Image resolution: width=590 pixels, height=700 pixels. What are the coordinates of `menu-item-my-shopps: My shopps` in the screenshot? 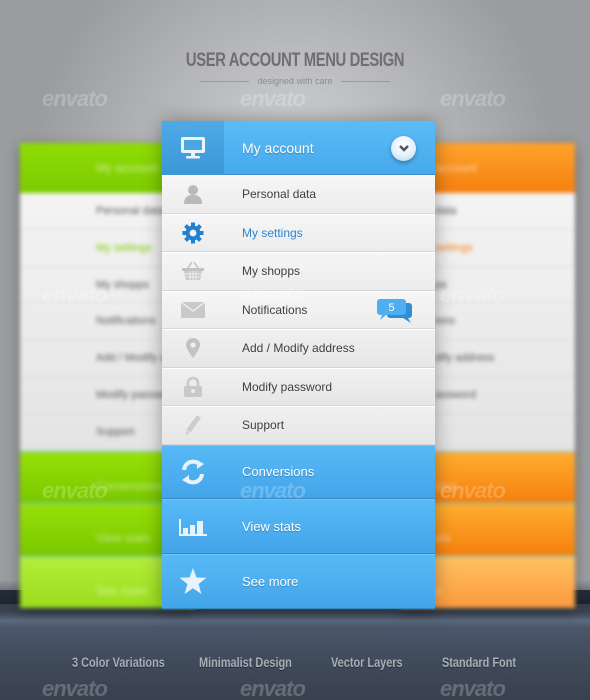 It's located at (298, 271).